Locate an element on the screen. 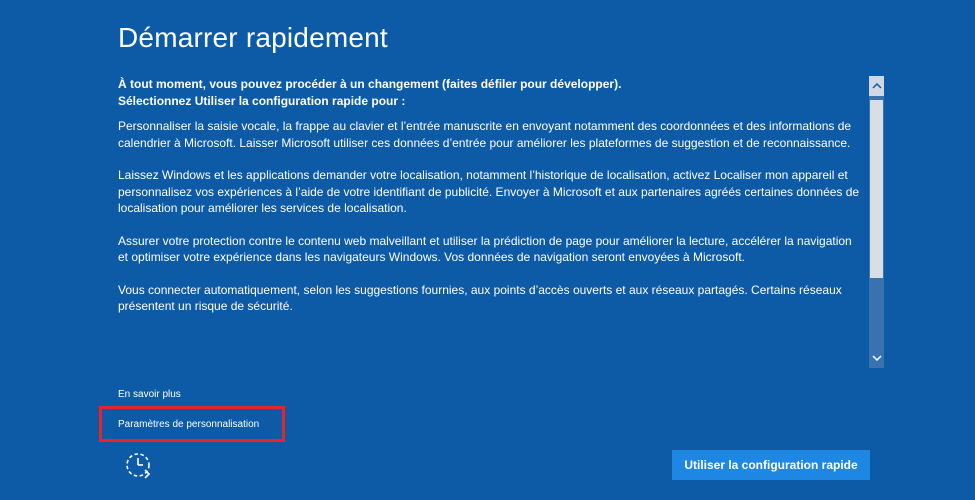 Image resolution: width=975 pixels, height=500 pixels. scroll-up-button is located at coordinates (876, 86).